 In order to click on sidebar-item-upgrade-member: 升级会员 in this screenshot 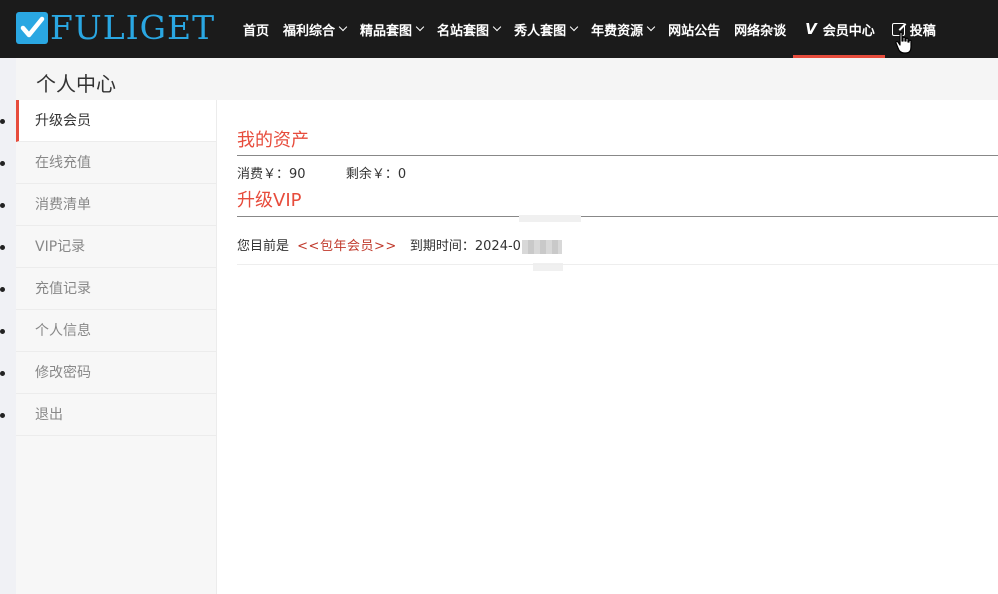, I will do `click(116, 121)`.